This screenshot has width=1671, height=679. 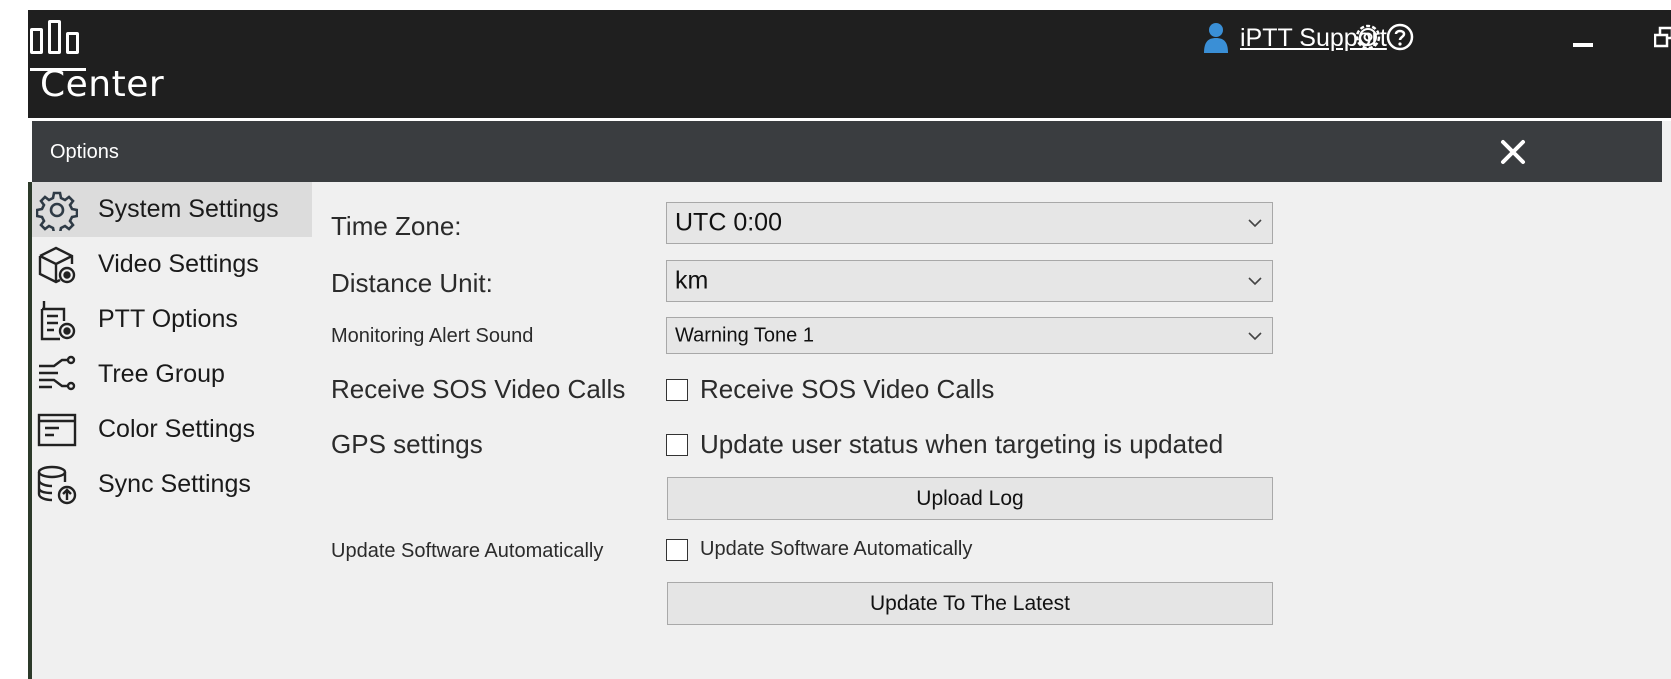 I want to click on dialog-title-bar: Options, so click(x=847, y=151).